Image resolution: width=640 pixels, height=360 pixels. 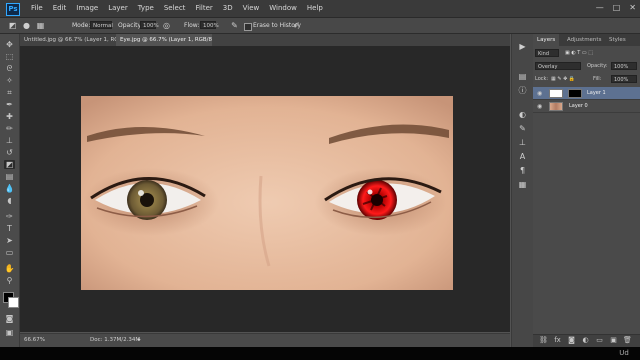 What do you see at coordinates (522, 115) in the screenshot?
I see `adjustments-panel-icon: ◐` at bounding box center [522, 115].